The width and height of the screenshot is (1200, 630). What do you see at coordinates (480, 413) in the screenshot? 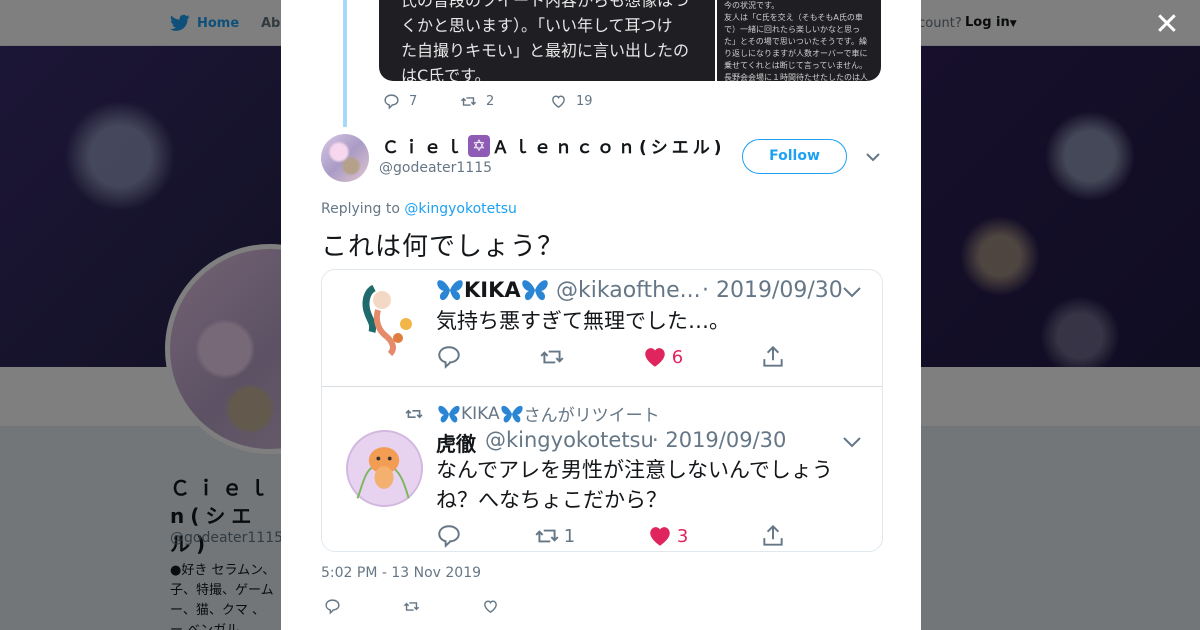
I see `retweeted-by-name: KIKA` at bounding box center [480, 413].